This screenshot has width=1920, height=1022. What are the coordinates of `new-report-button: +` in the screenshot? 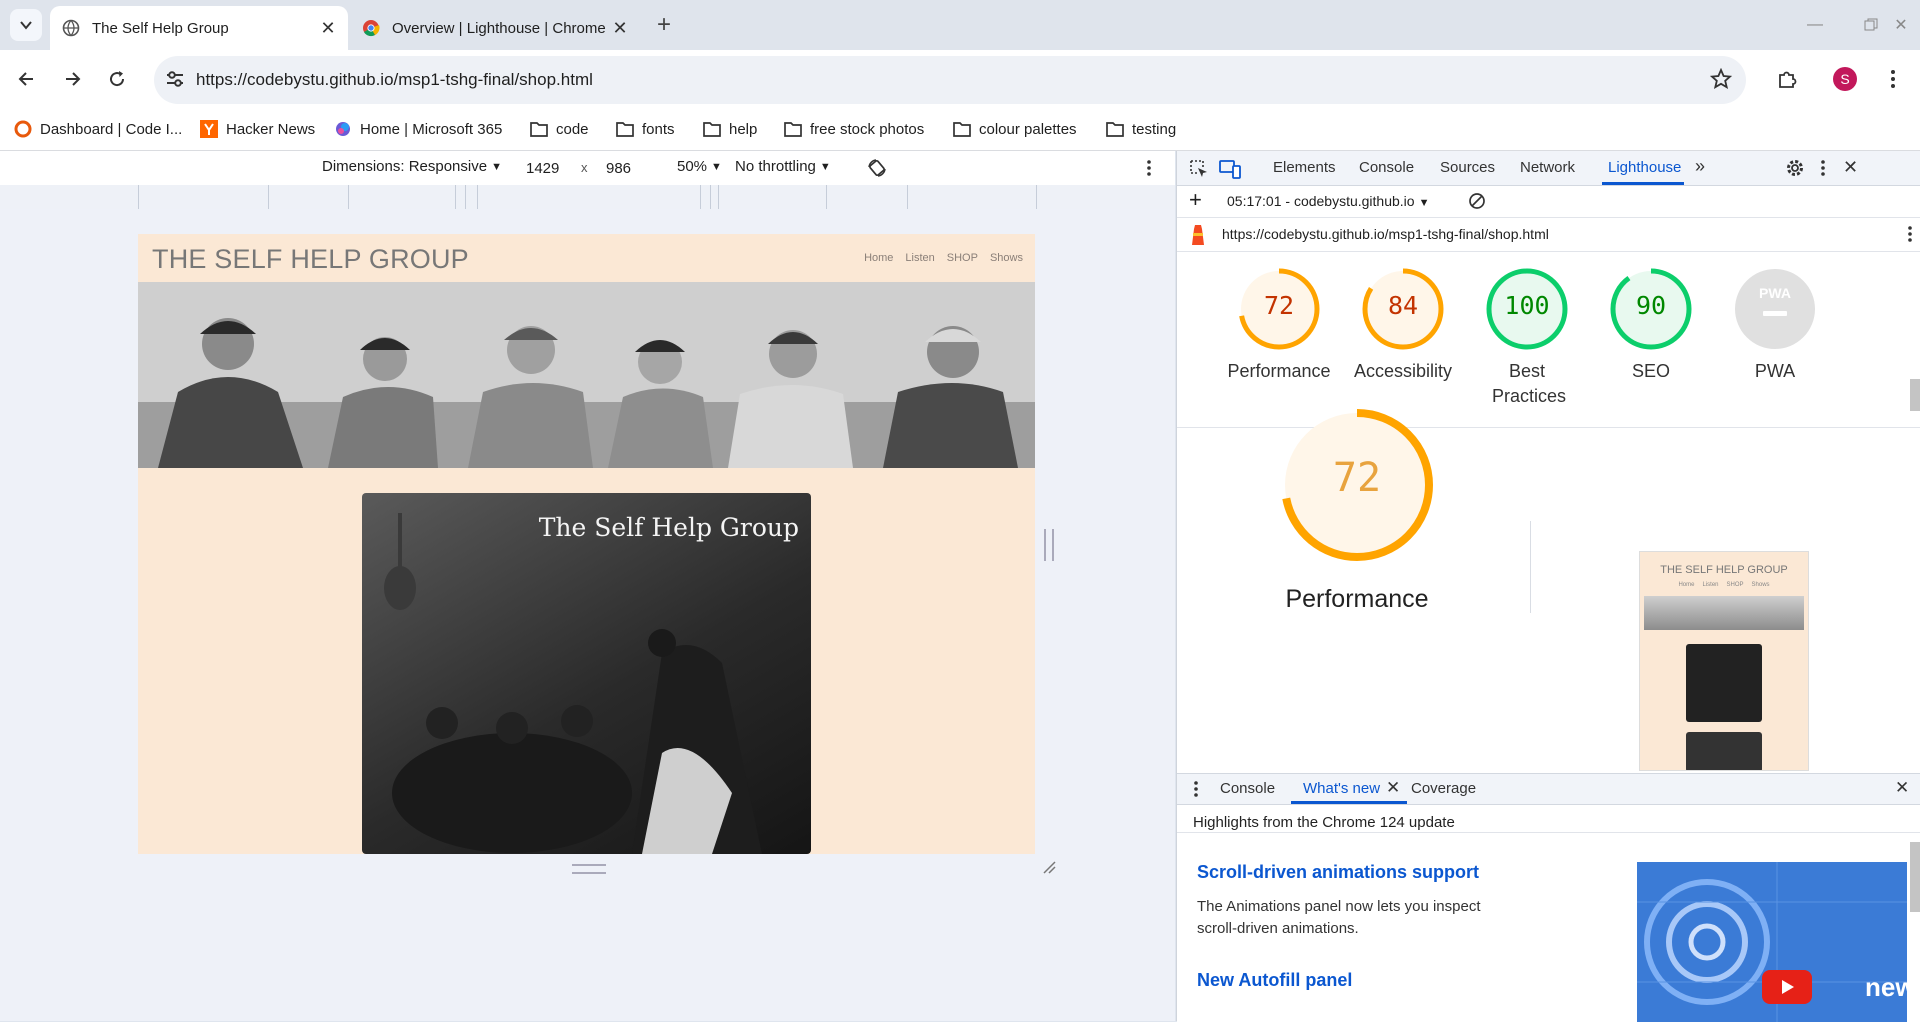 It's located at (1195, 200).